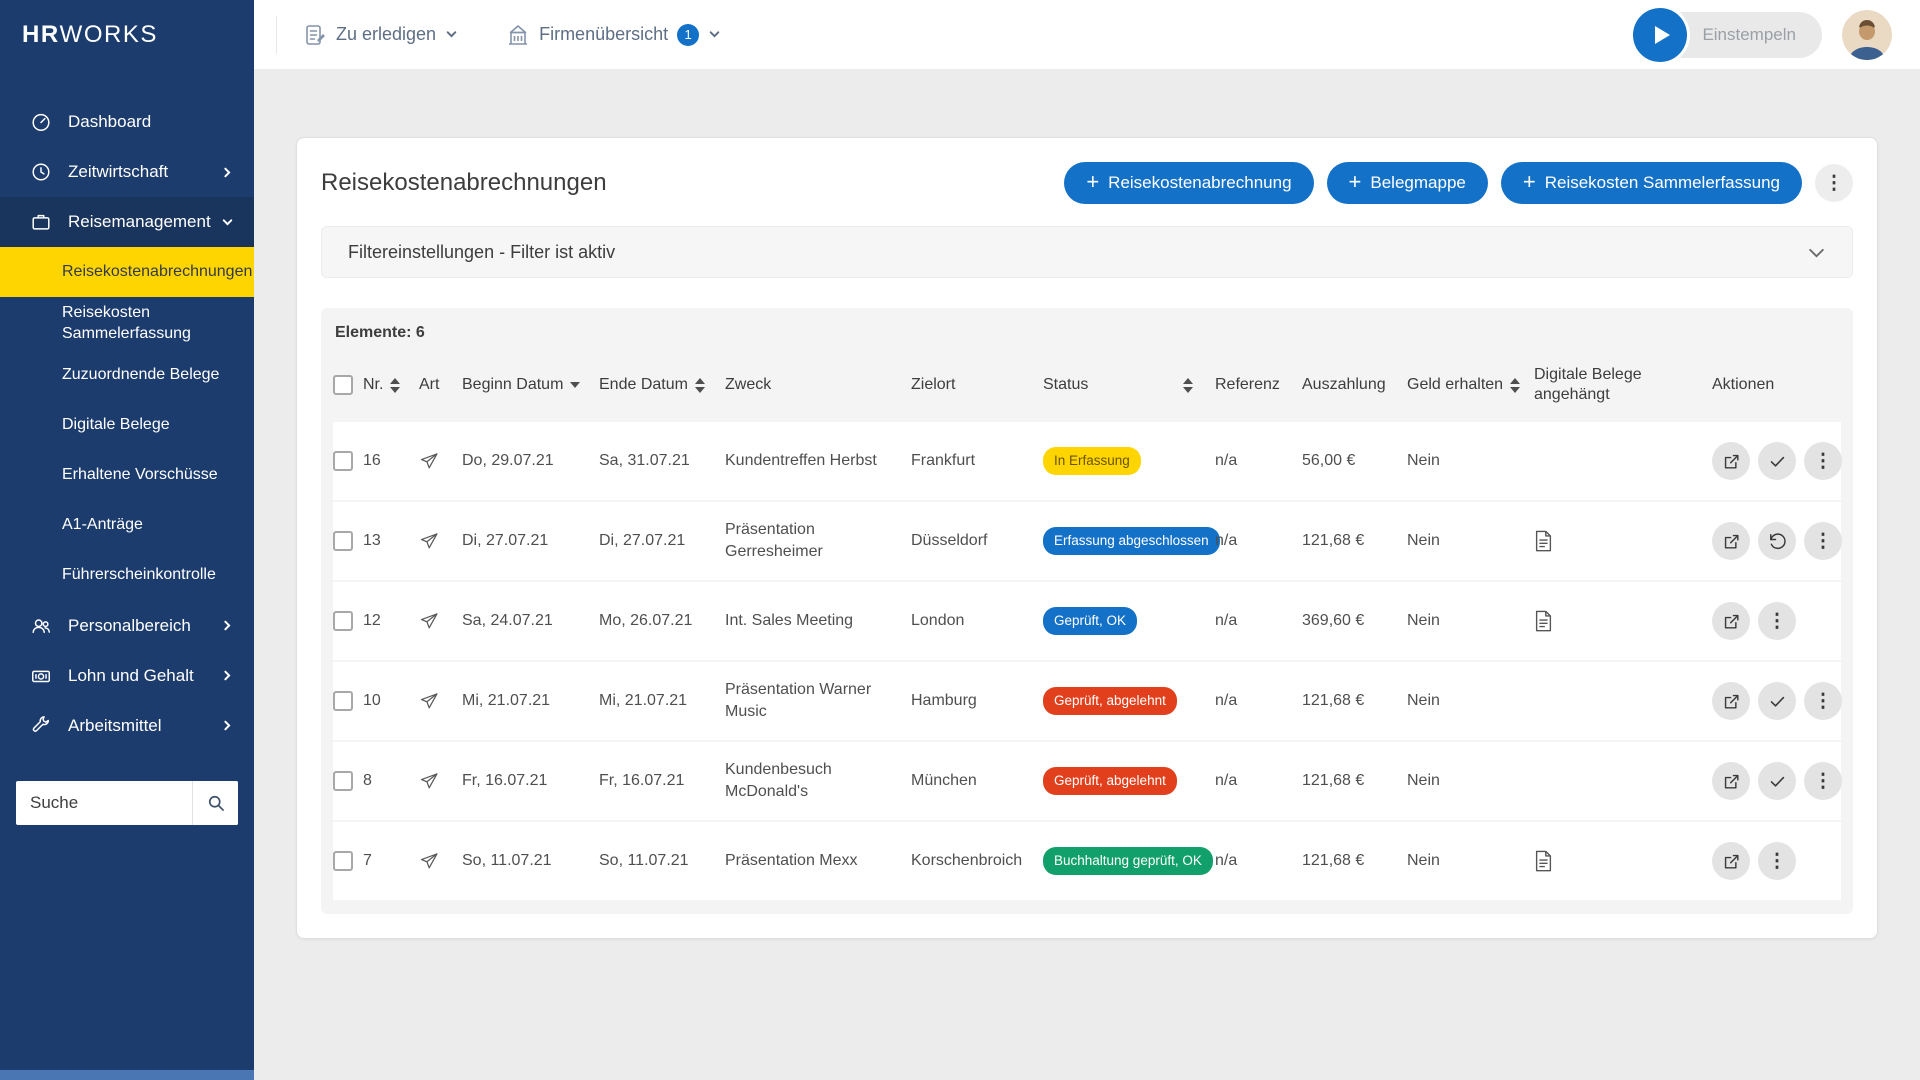  I want to click on column-header-beginn-datum: Beginn Datum, so click(530, 385).